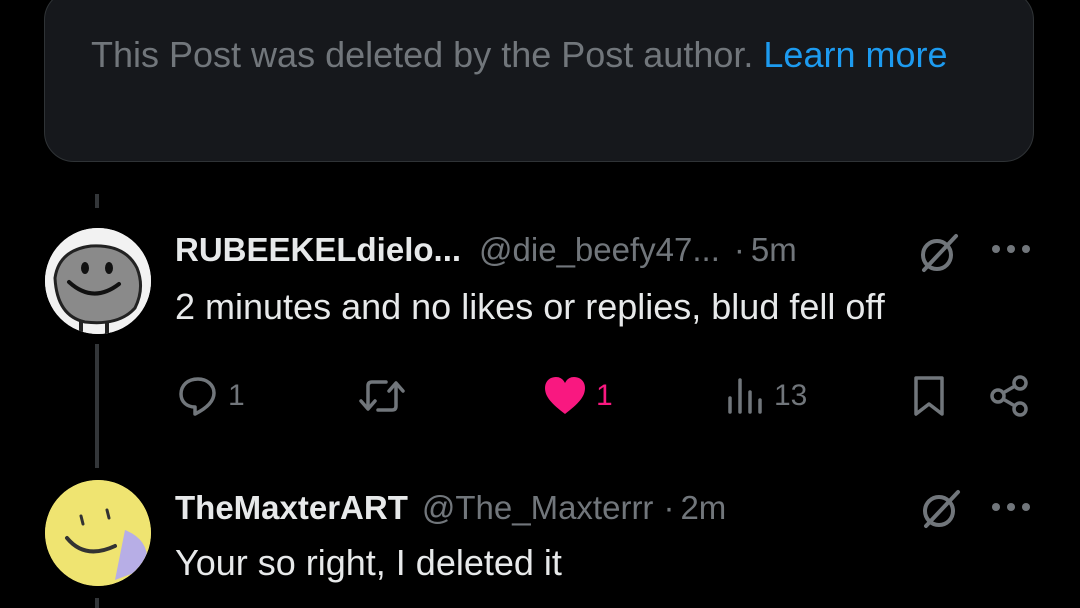 The height and width of the screenshot is (608, 1080). What do you see at coordinates (197, 396) in the screenshot?
I see `reply-icon` at bounding box center [197, 396].